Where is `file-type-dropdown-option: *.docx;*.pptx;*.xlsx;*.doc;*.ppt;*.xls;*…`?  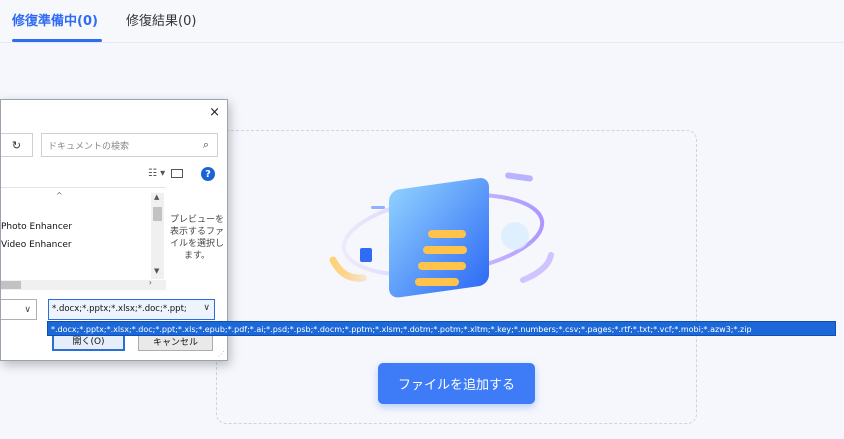
file-type-dropdown-option: *.docx;*.pptx;*.xlsx;*.doc;*.ppt;*.xls;*… is located at coordinates (441, 328).